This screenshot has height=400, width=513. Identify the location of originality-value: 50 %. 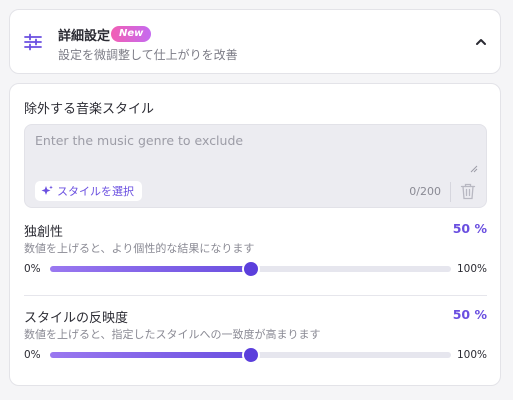
(469, 228).